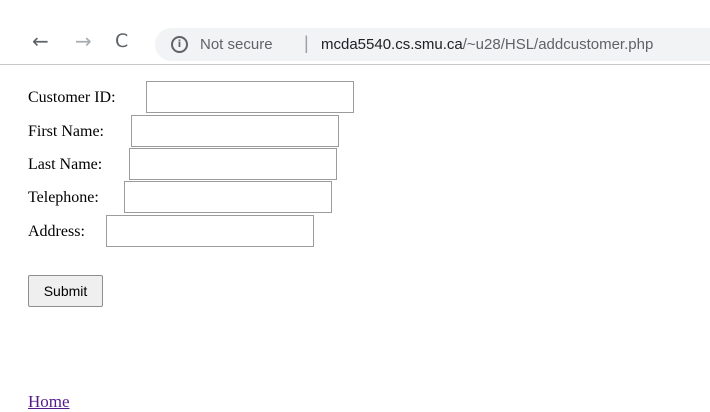 The height and width of the screenshot is (412, 710). I want to click on submit-button: Submit, so click(65, 291).